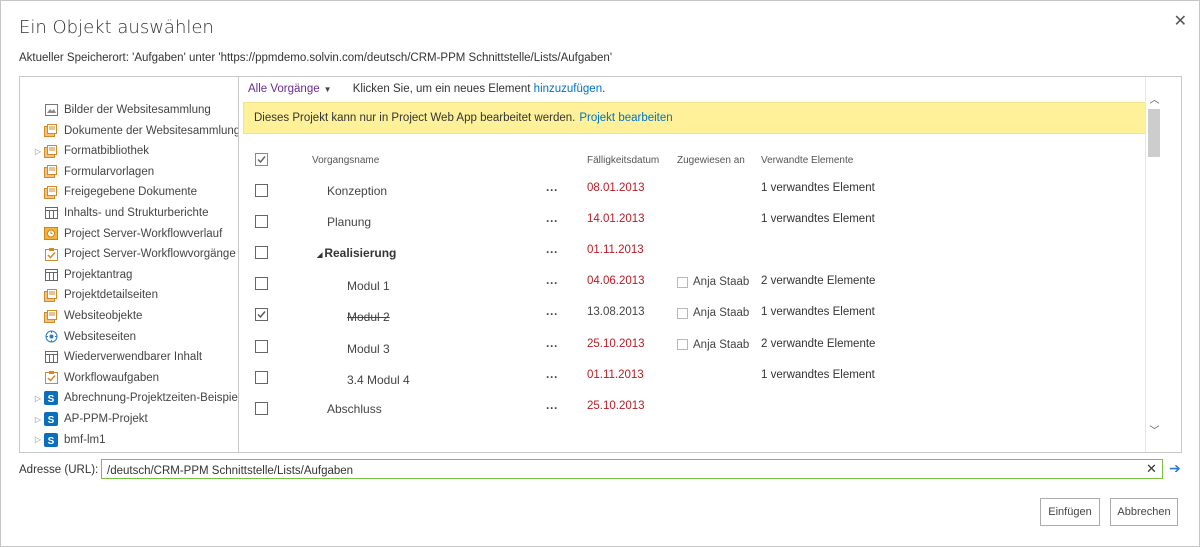 Image resolution: width=1200 pixels, height=547 pixels. What do you see at coordinates (356, 253) in the screenshot?
I see `task-name: ◢ Realisierung` at bounding box center [356, 253].